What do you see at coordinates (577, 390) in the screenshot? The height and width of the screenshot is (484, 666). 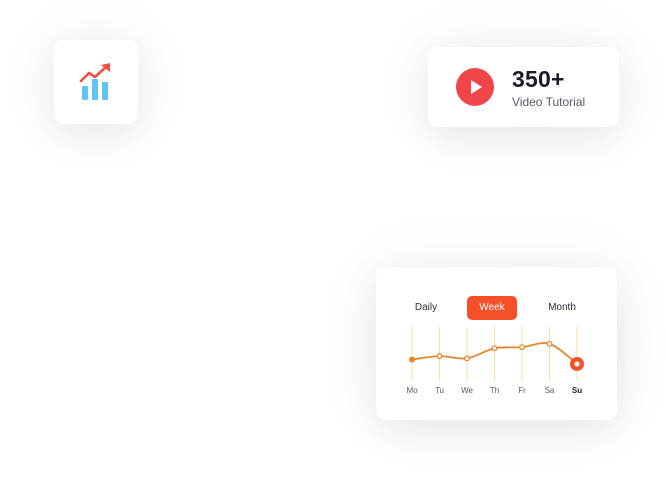 I see `x-tick-label-su: Su` at bounding box center [577, 390].